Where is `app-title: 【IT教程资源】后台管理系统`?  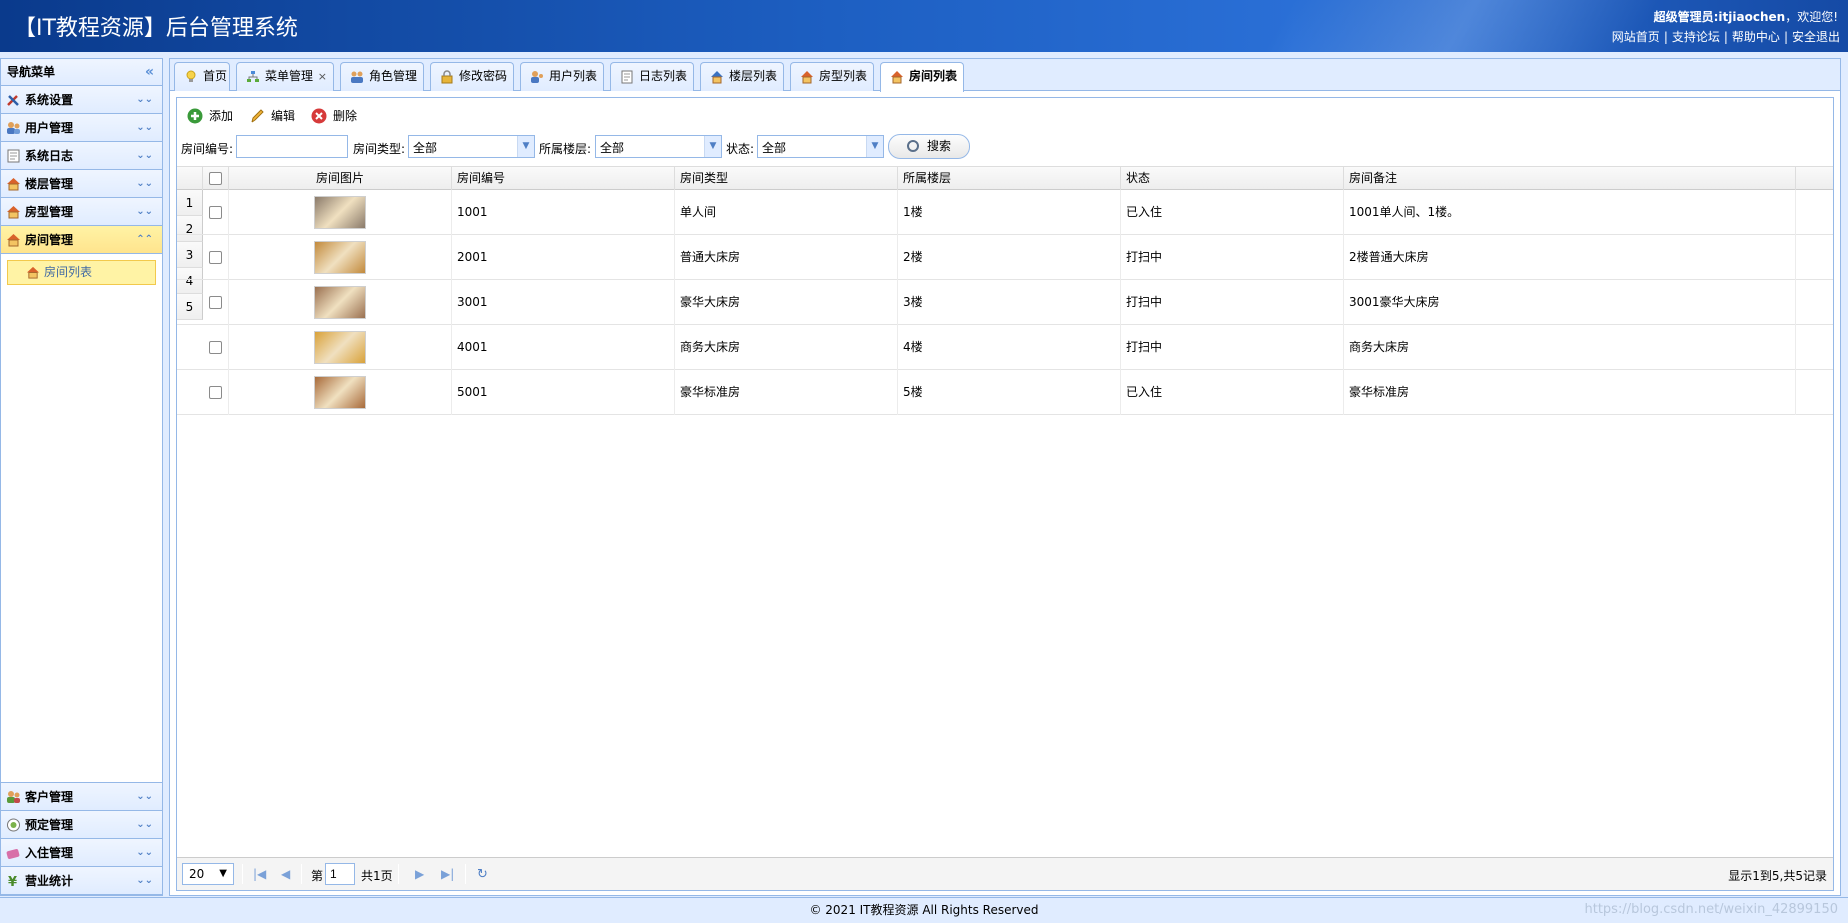 app-title: 【IT教程资源】后台管理系统 is located at coordinates (156, 28).